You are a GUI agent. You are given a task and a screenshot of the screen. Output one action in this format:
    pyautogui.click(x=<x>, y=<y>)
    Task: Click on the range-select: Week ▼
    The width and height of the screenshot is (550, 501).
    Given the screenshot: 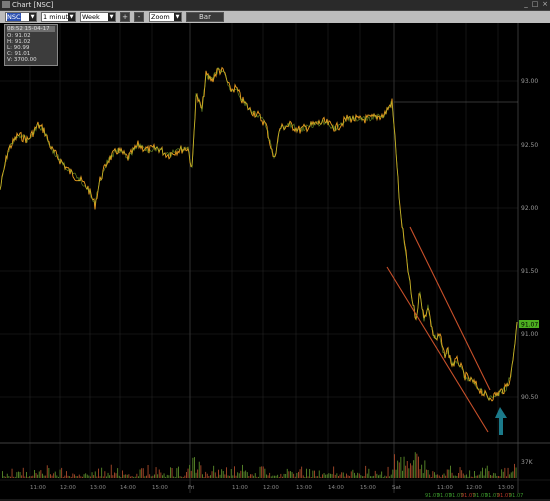 What is the action you would take?
    pyautogui.click(x=98, y=17)
    